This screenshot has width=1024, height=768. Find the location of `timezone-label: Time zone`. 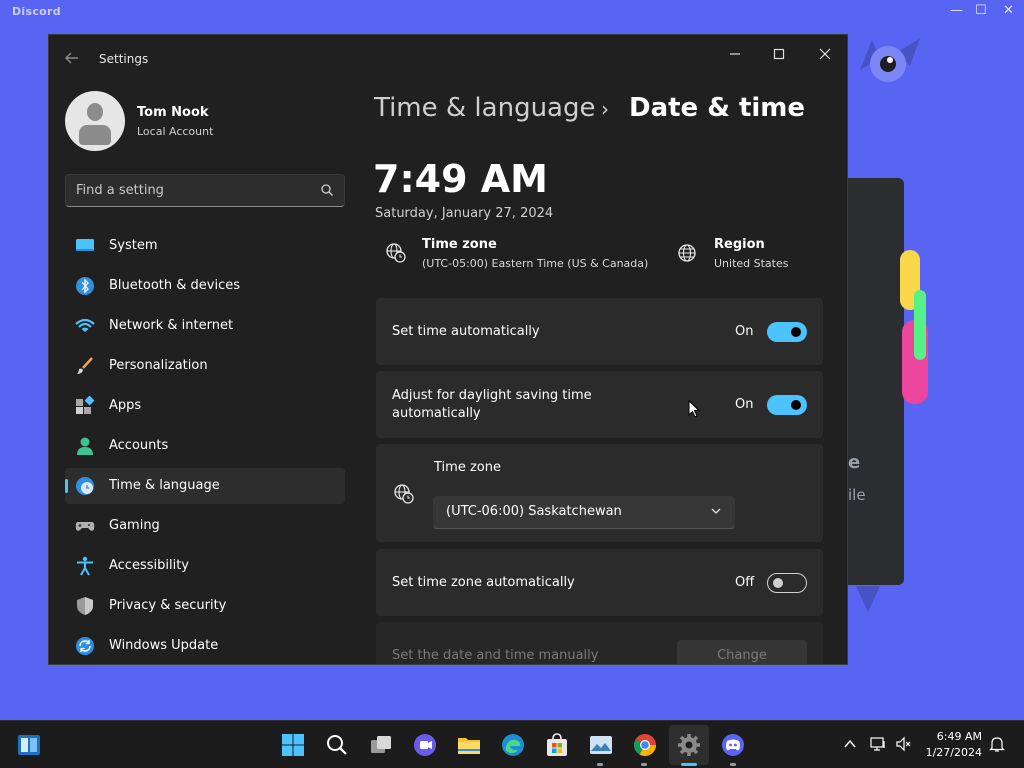

timezone-label: Time zone is located at coordinates (467, 467).